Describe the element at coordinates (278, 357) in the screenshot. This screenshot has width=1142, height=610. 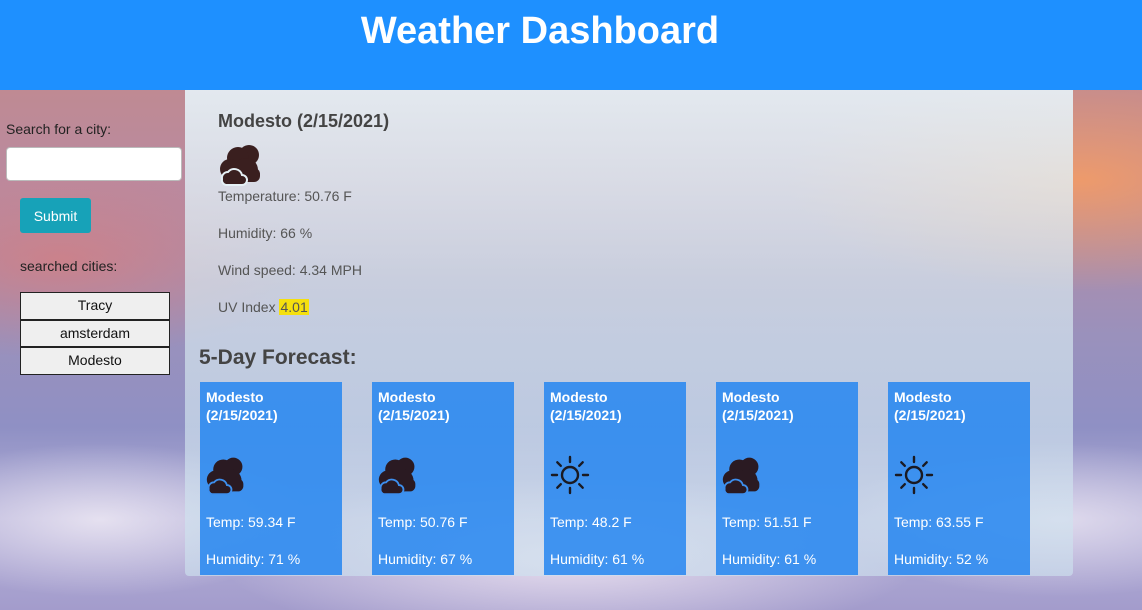
I see `forecast-title: 5-Day Forecast:` at that location.